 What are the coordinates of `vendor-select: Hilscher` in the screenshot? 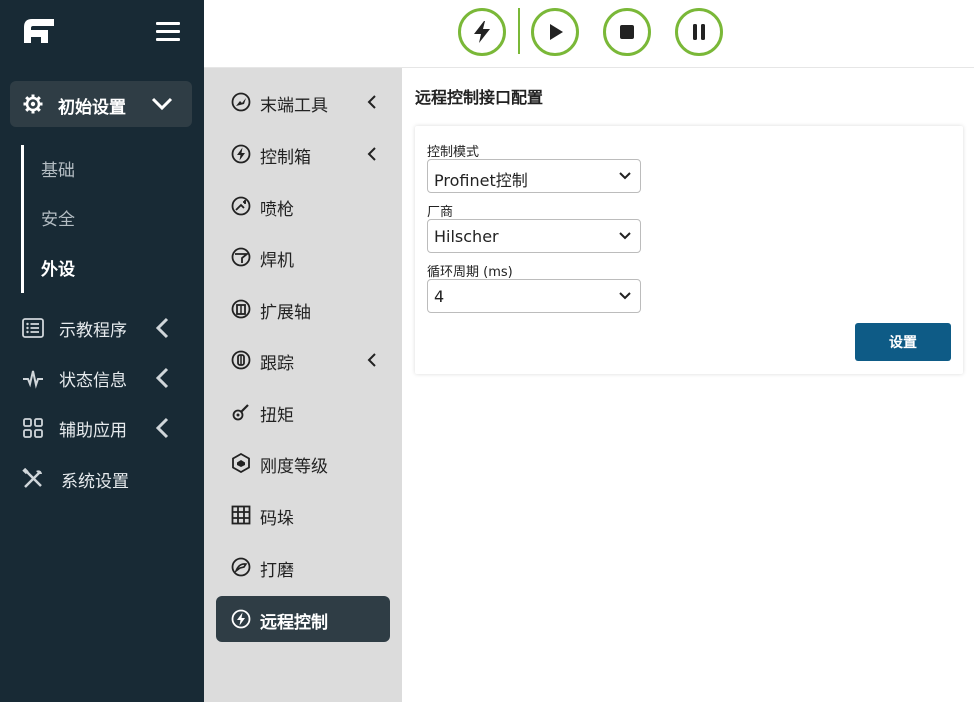 It's located at (534, 236).